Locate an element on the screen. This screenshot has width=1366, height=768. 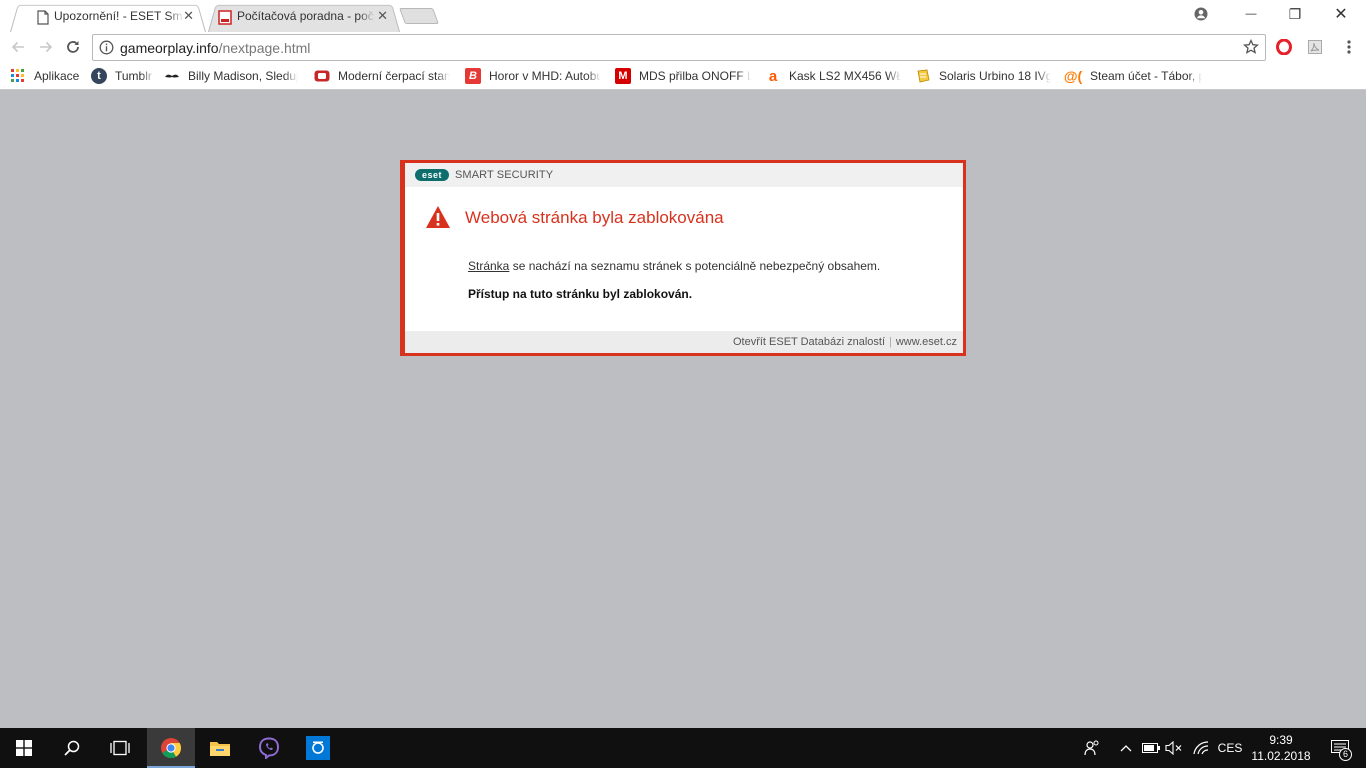
arrow-left-icon is located at coordinates (17, 47).